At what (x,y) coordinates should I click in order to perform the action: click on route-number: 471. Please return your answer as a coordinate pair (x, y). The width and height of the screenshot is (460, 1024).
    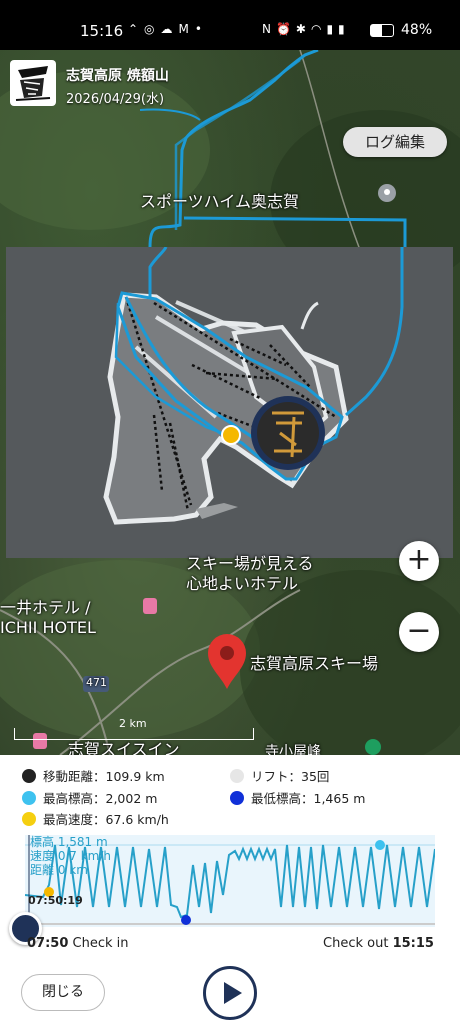
    Looking at the image, I should click on (96, 682).